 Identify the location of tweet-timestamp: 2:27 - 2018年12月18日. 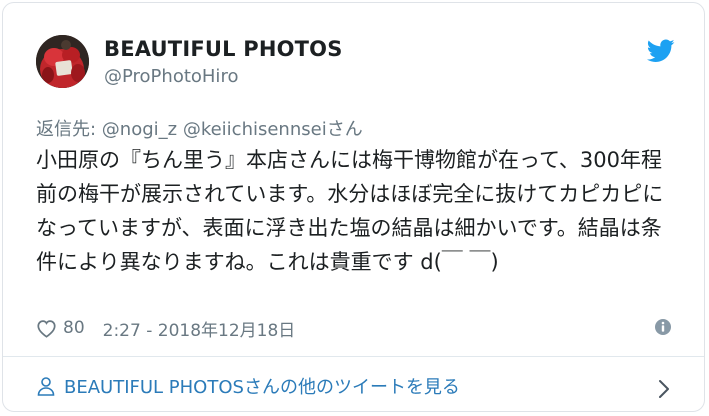
(199, 328).